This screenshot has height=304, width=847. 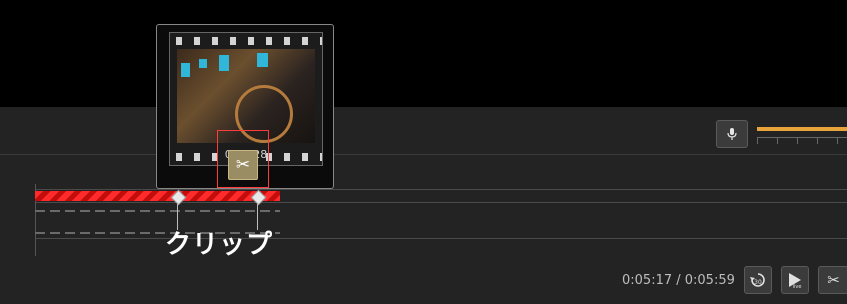 I want to click on rewind-30-button: 30, so click(x=758, y=280).